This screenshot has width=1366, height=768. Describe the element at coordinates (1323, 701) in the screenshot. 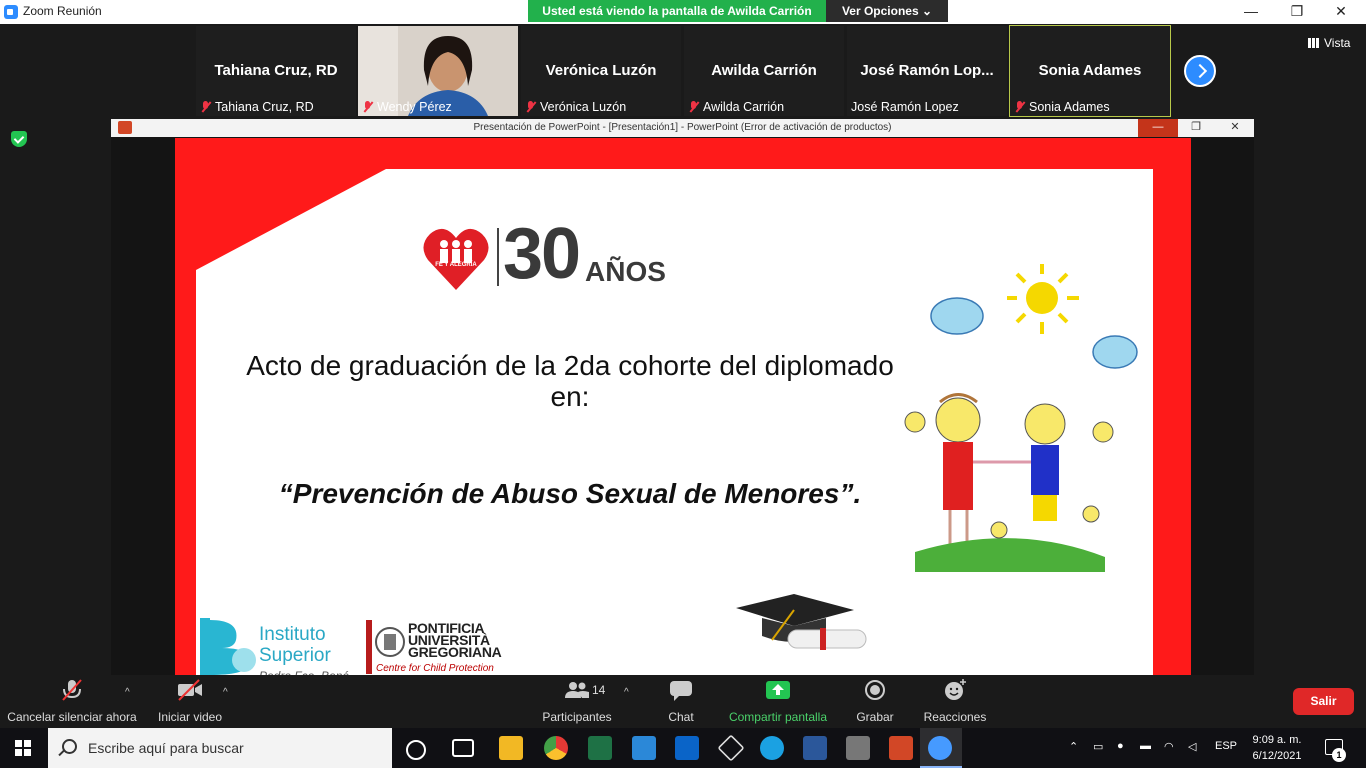

I see `leave-meeting-button: Salir` at that location.